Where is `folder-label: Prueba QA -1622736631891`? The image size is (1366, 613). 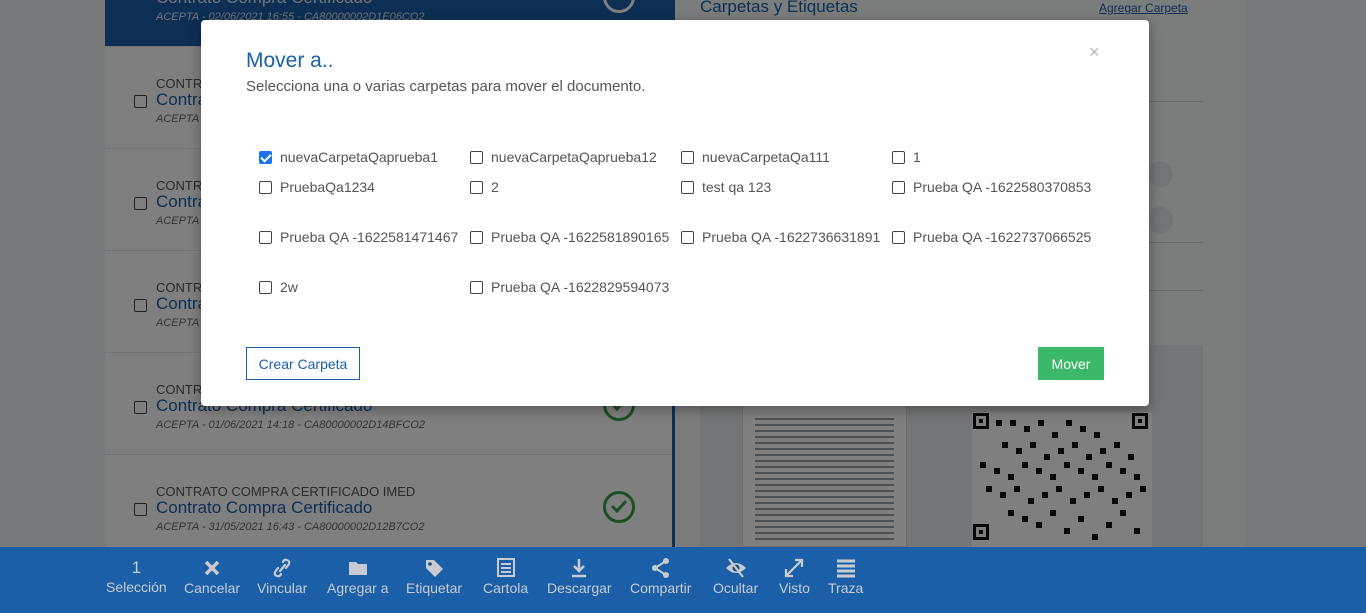 folder-label: Prueba QA -1622736631891 is located at coordinates (791, 237).